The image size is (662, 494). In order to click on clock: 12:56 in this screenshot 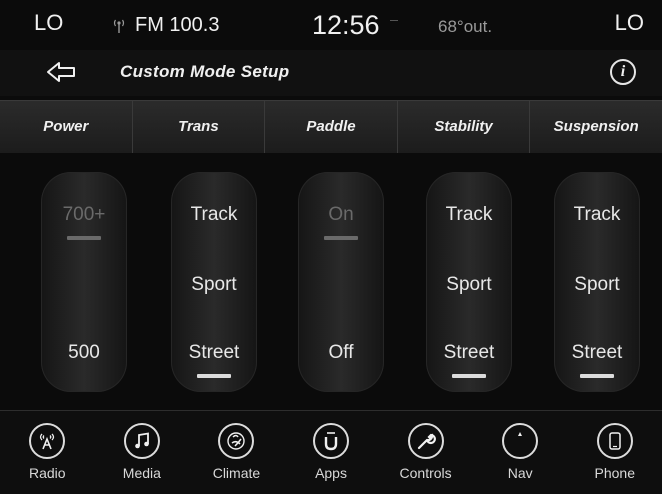, I will do `click(346, 25)`.